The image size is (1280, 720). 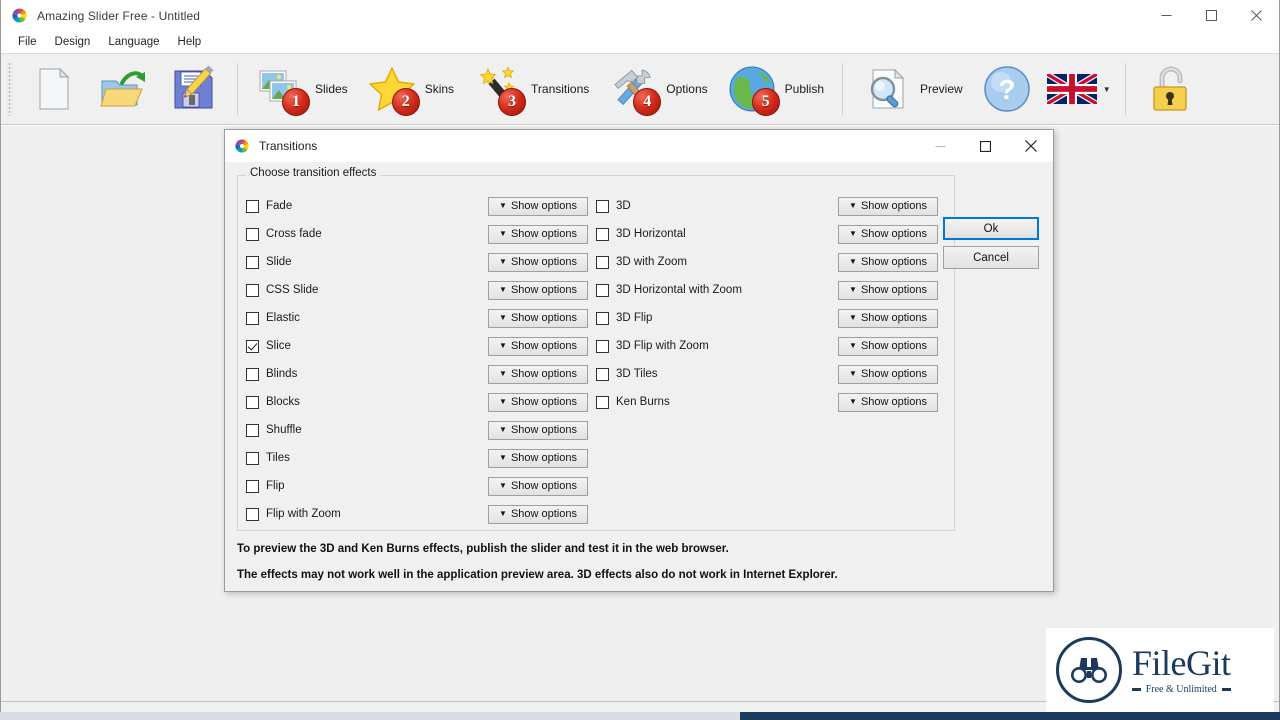 I want to click on uk-flag-icon, so click(x=1072, y=89).